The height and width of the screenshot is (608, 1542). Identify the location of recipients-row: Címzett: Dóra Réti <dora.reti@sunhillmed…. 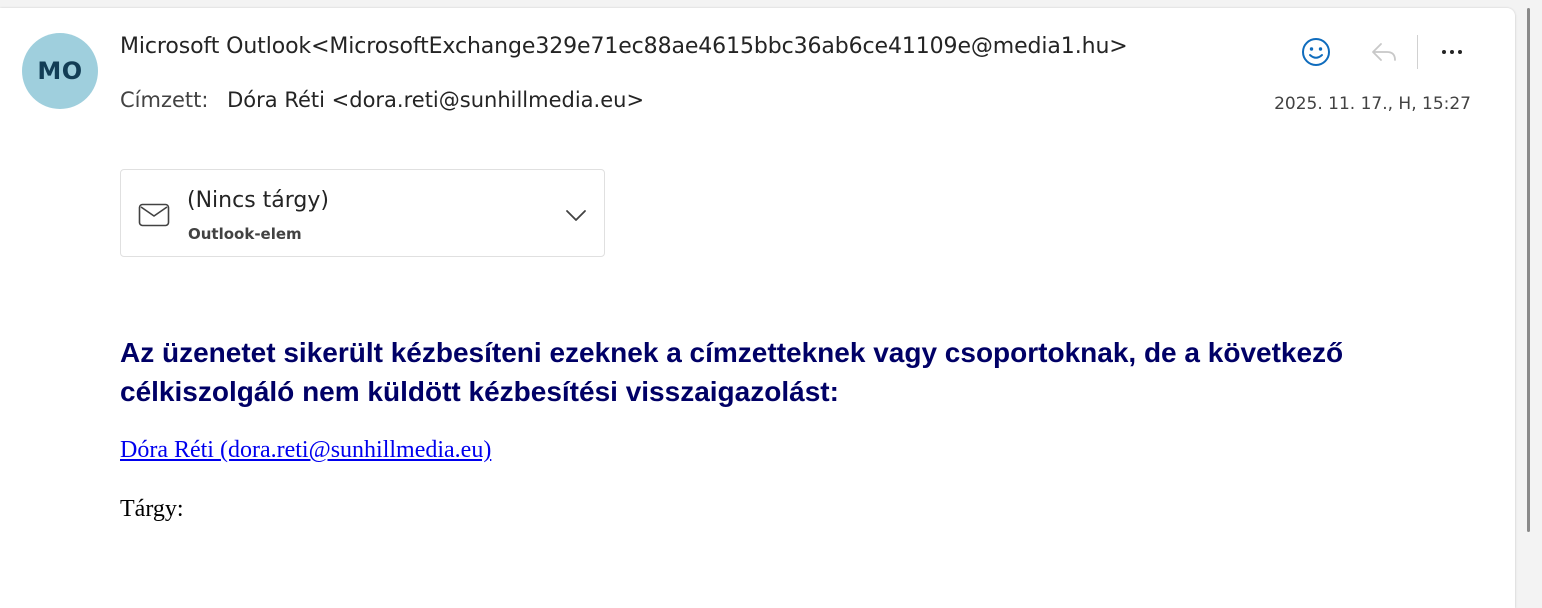
(382, 100).